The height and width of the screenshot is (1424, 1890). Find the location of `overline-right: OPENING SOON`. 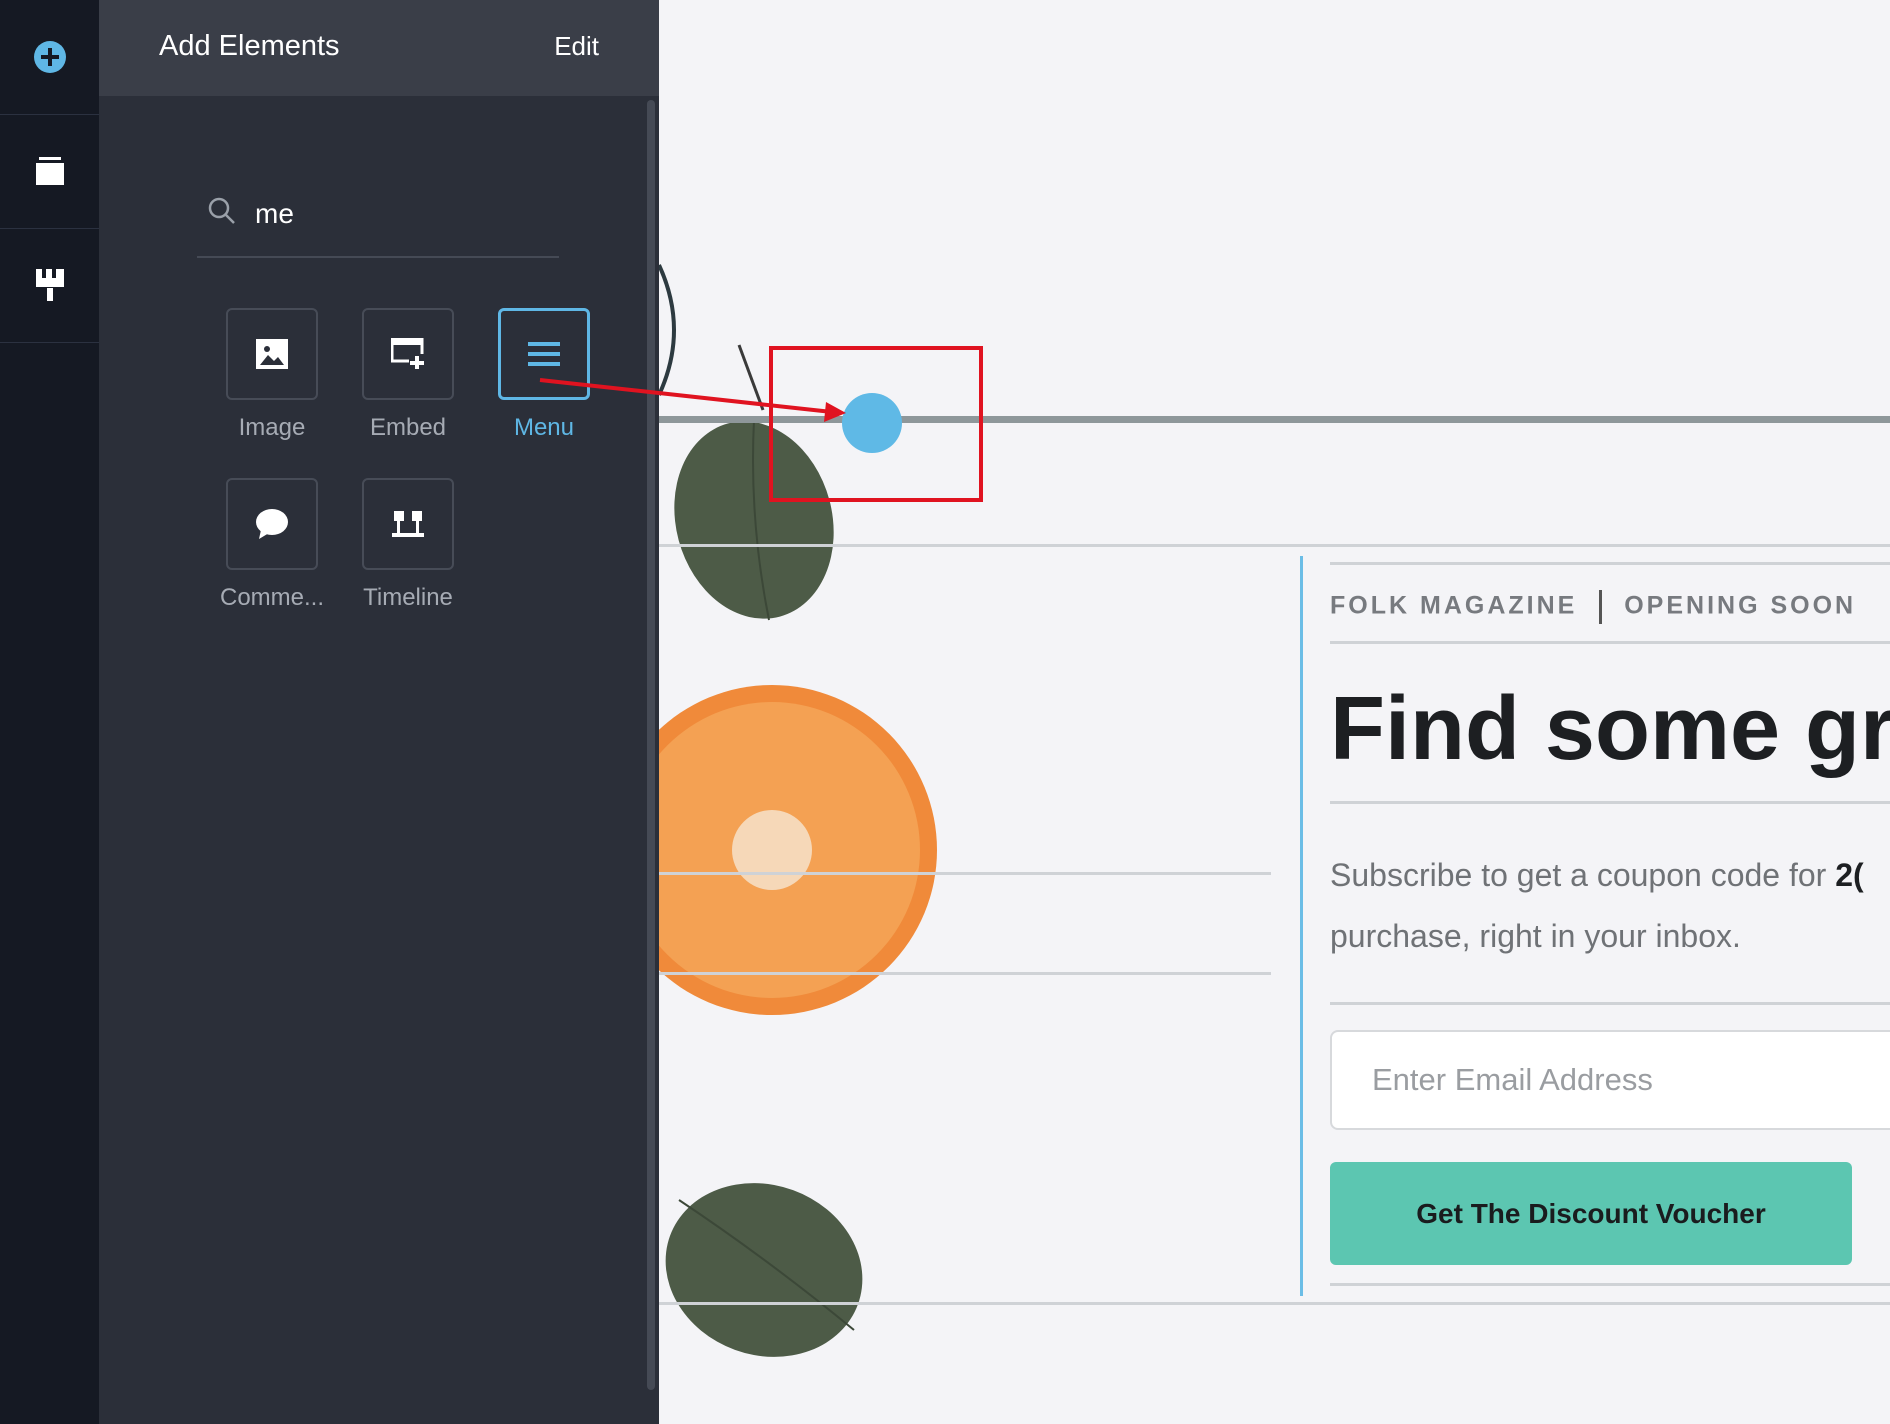

overline-right: OPENING SOON is located at coordinates (1740, 605).